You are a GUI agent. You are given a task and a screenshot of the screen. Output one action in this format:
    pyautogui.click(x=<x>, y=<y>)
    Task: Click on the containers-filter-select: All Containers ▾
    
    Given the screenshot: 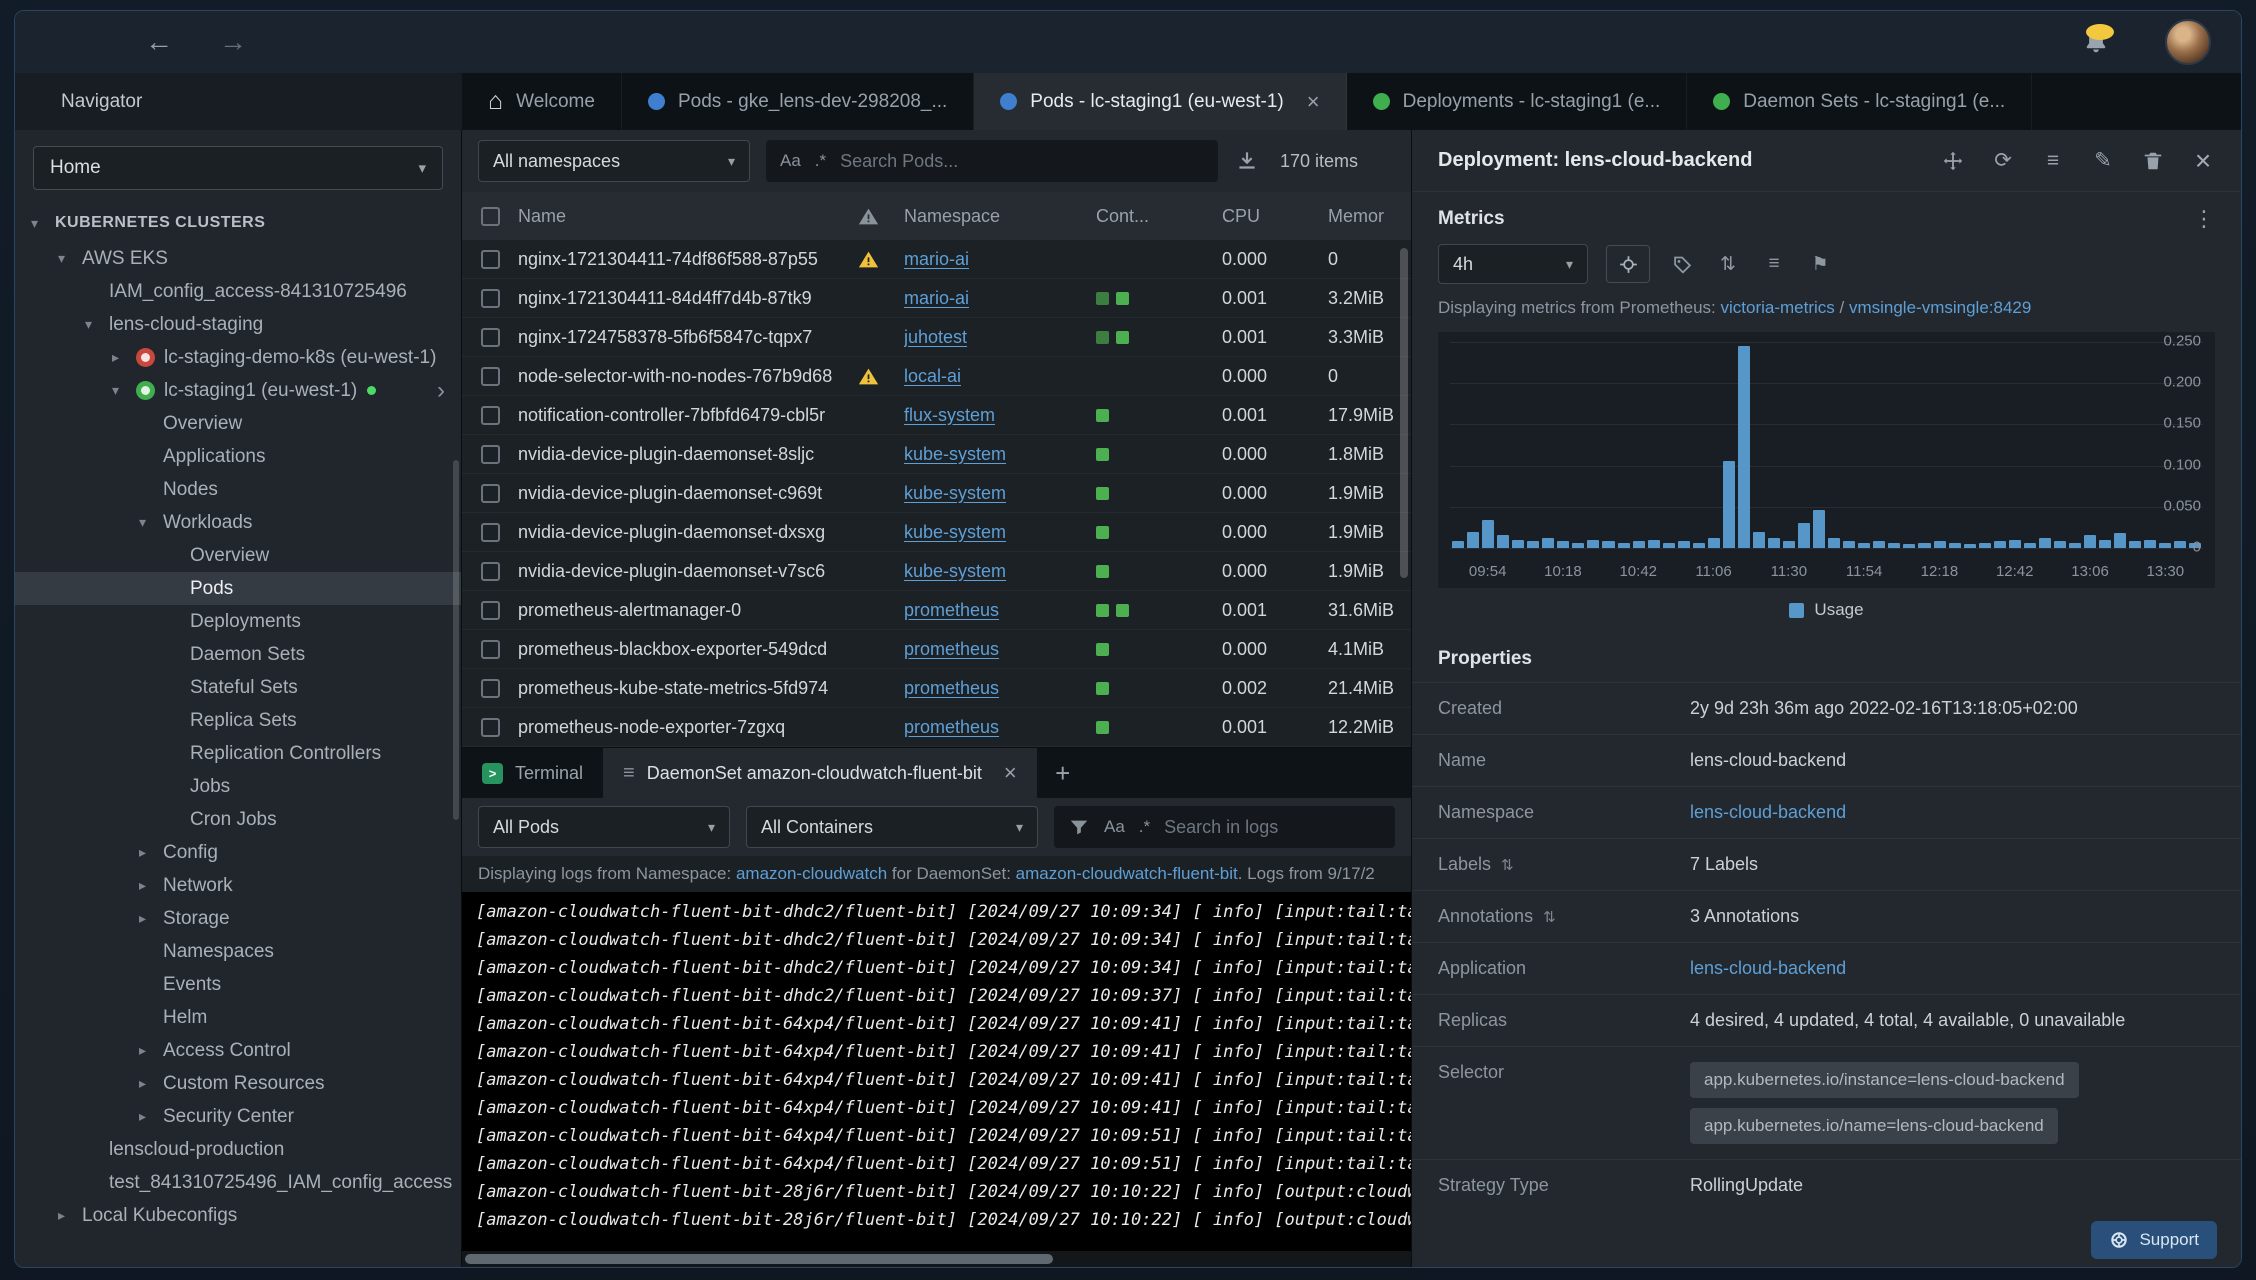 What is the action you would take?
    pyautogui.click(x=892, y=827)
    